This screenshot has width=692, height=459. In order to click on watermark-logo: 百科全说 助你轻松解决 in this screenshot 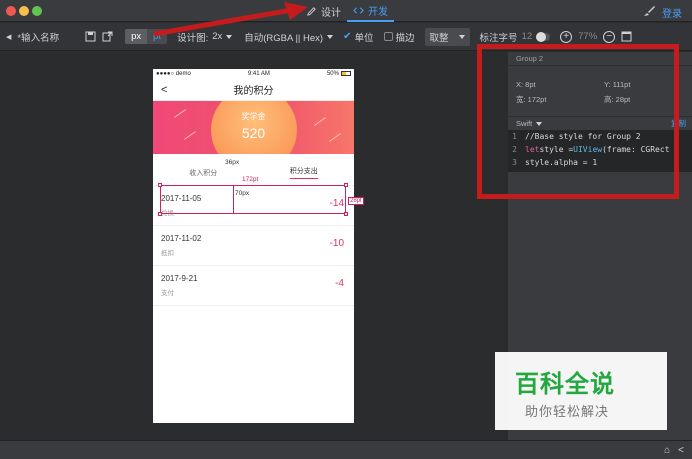, I will do `click(581, 391)`.